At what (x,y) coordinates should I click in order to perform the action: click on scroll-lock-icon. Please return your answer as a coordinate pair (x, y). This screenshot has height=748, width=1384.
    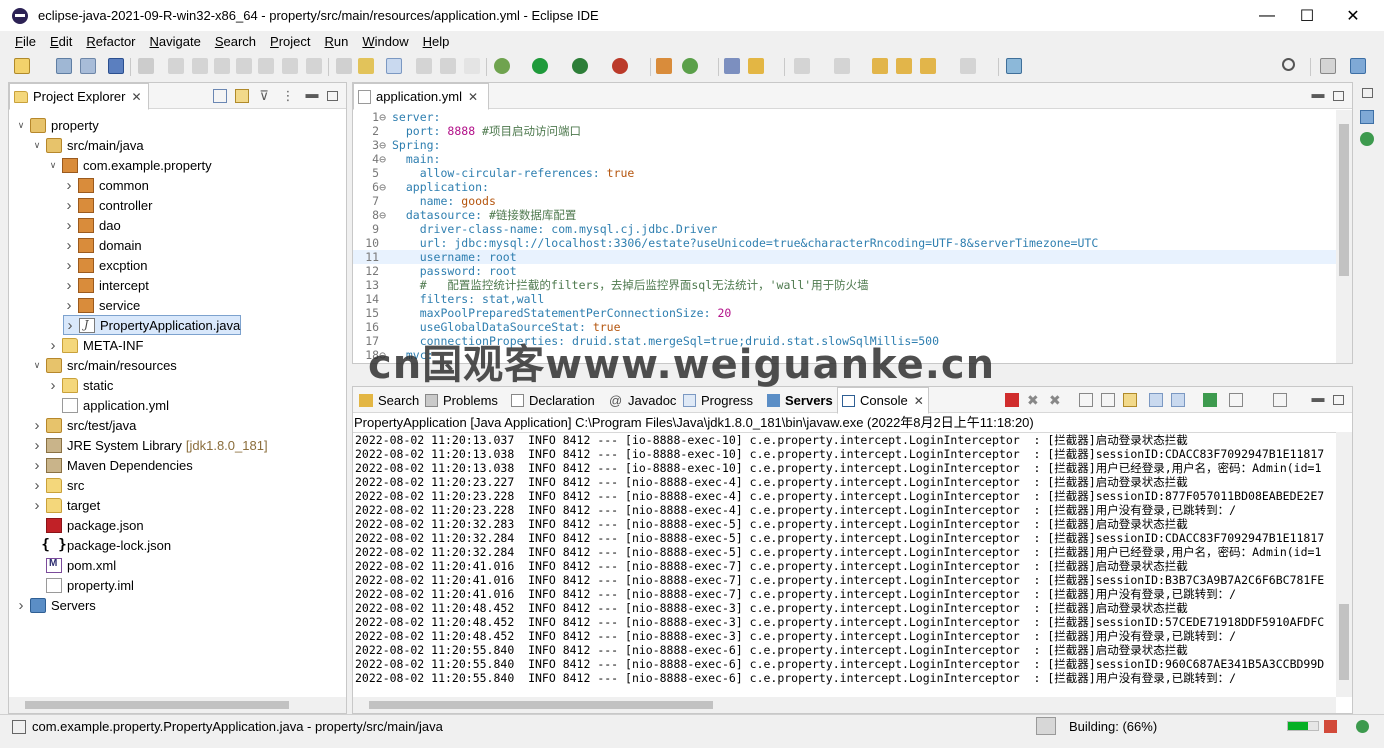
    Looking at the image, I should click on (1108, 400).